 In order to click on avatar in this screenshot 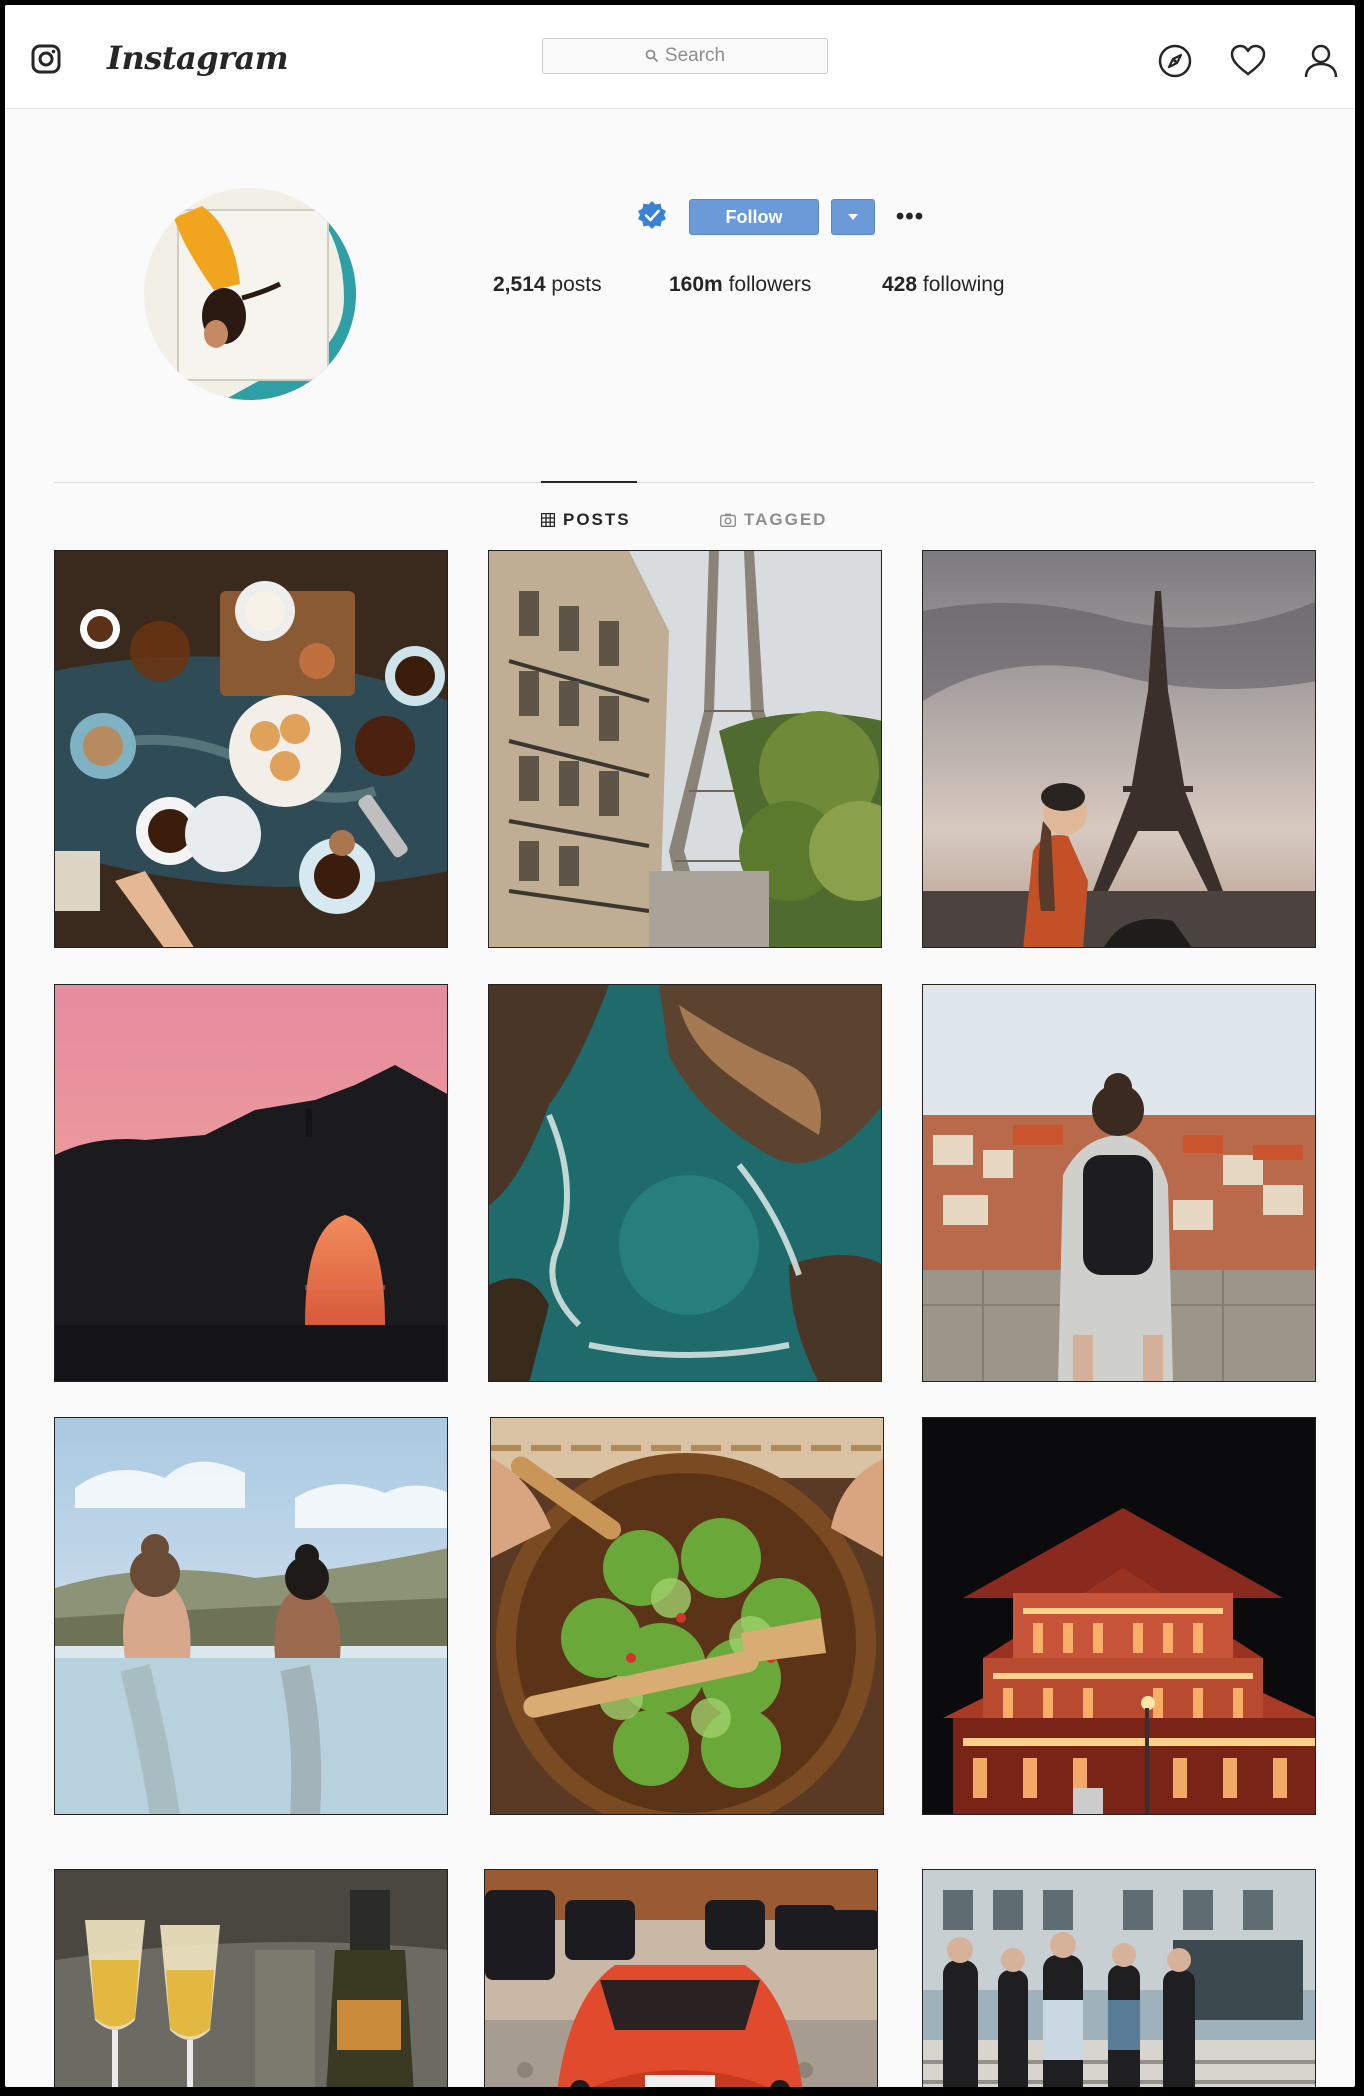, I will do `click(250, 294)`.